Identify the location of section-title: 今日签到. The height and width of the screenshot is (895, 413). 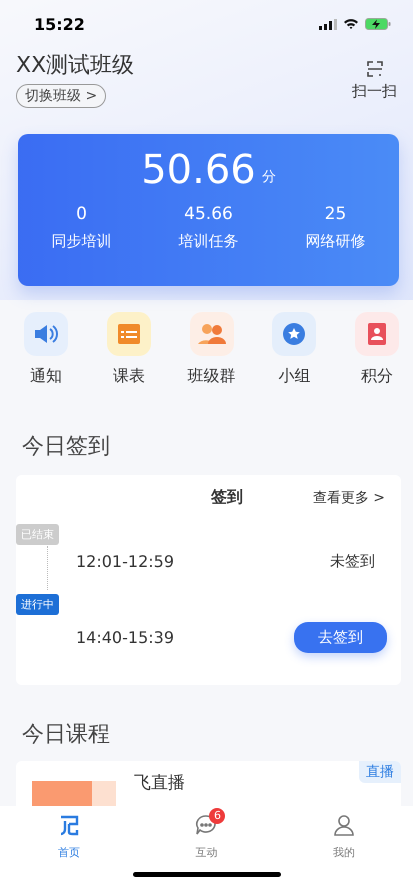
(66, 447).